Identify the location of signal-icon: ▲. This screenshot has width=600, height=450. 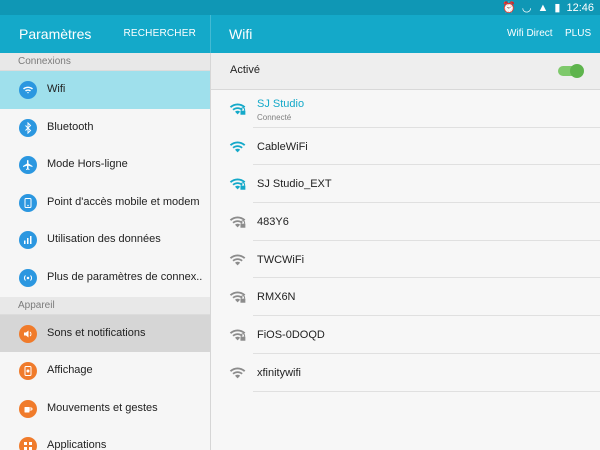
(543, 7).